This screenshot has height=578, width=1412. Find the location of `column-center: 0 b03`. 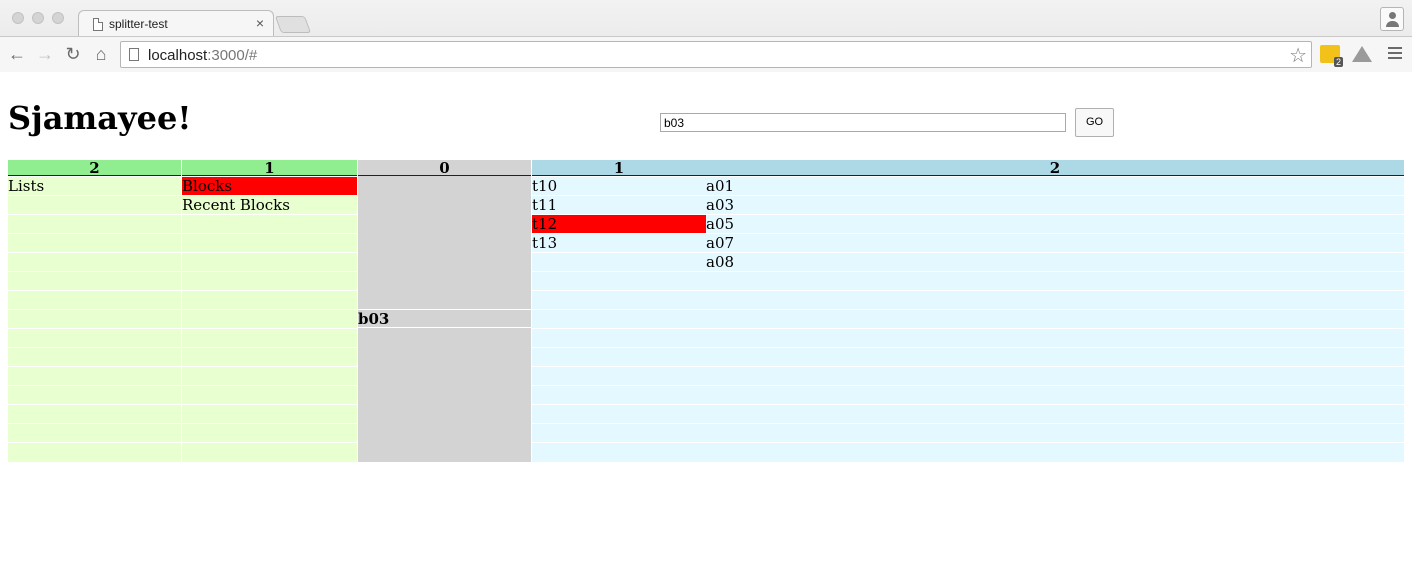

column-center: 0 b03 is located at coordinates (444, 311).